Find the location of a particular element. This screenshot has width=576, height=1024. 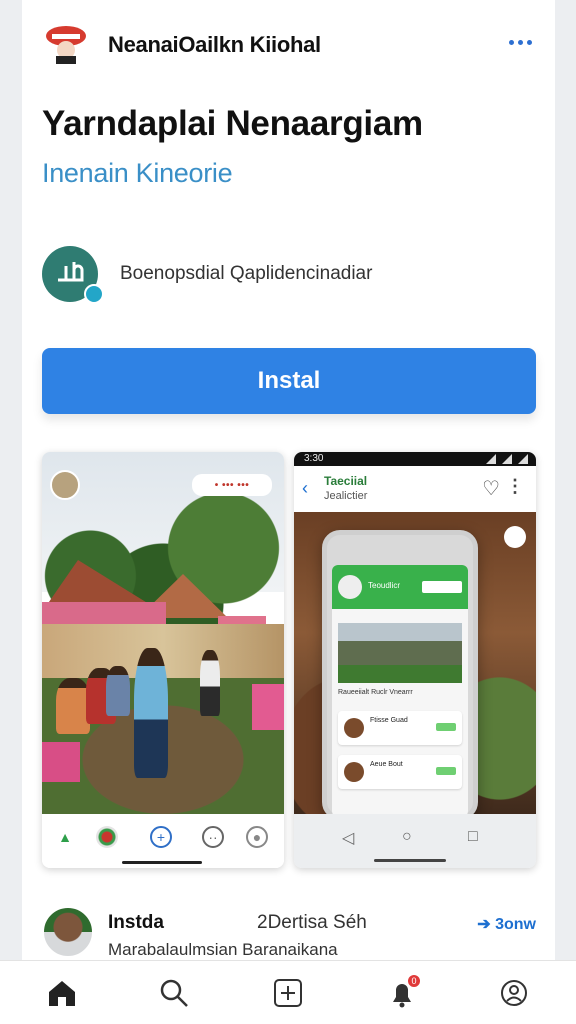

add-icon is located at coordinates (288, 993).